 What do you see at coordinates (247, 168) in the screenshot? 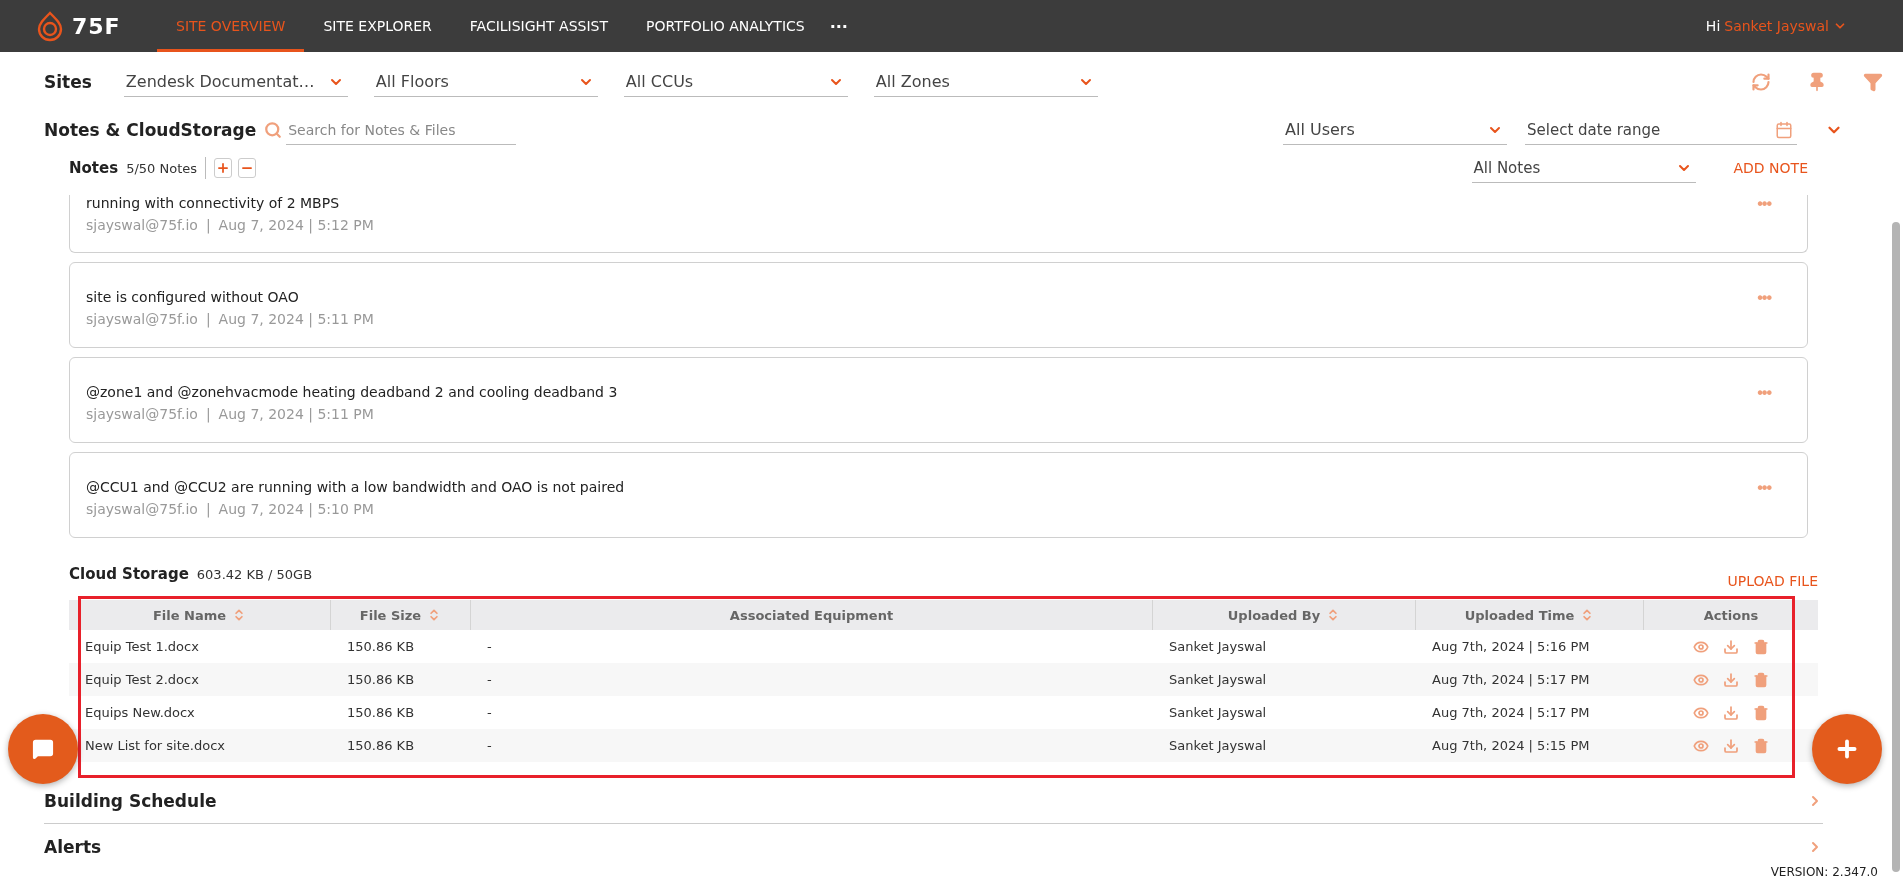
I see `collapse-button` at bounding box center [247, 168].